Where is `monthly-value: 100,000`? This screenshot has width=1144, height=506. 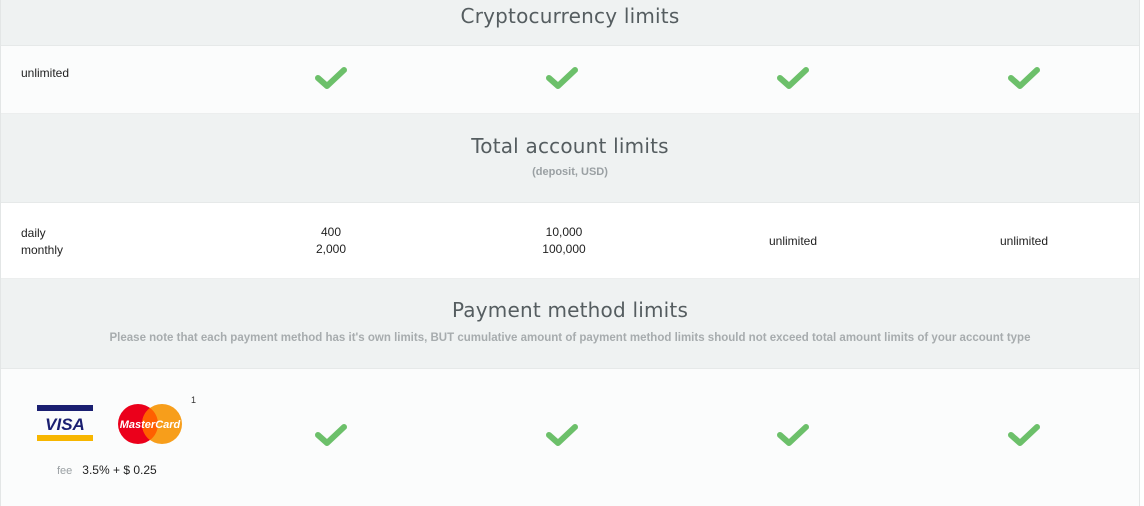 monthly-value: 100,000 is located at coordinates (564, 249).